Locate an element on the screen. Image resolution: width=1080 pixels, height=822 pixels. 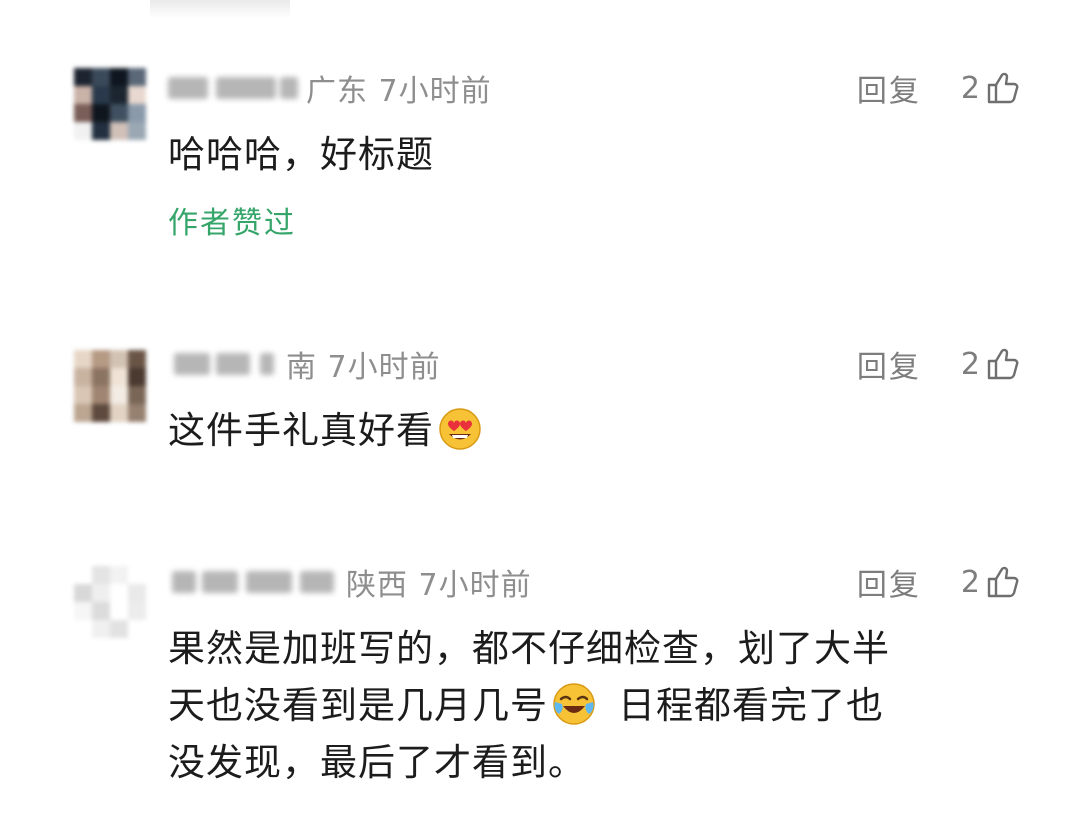
comment-text: 这件手礼真好看 is located at coordinates (598, 430).